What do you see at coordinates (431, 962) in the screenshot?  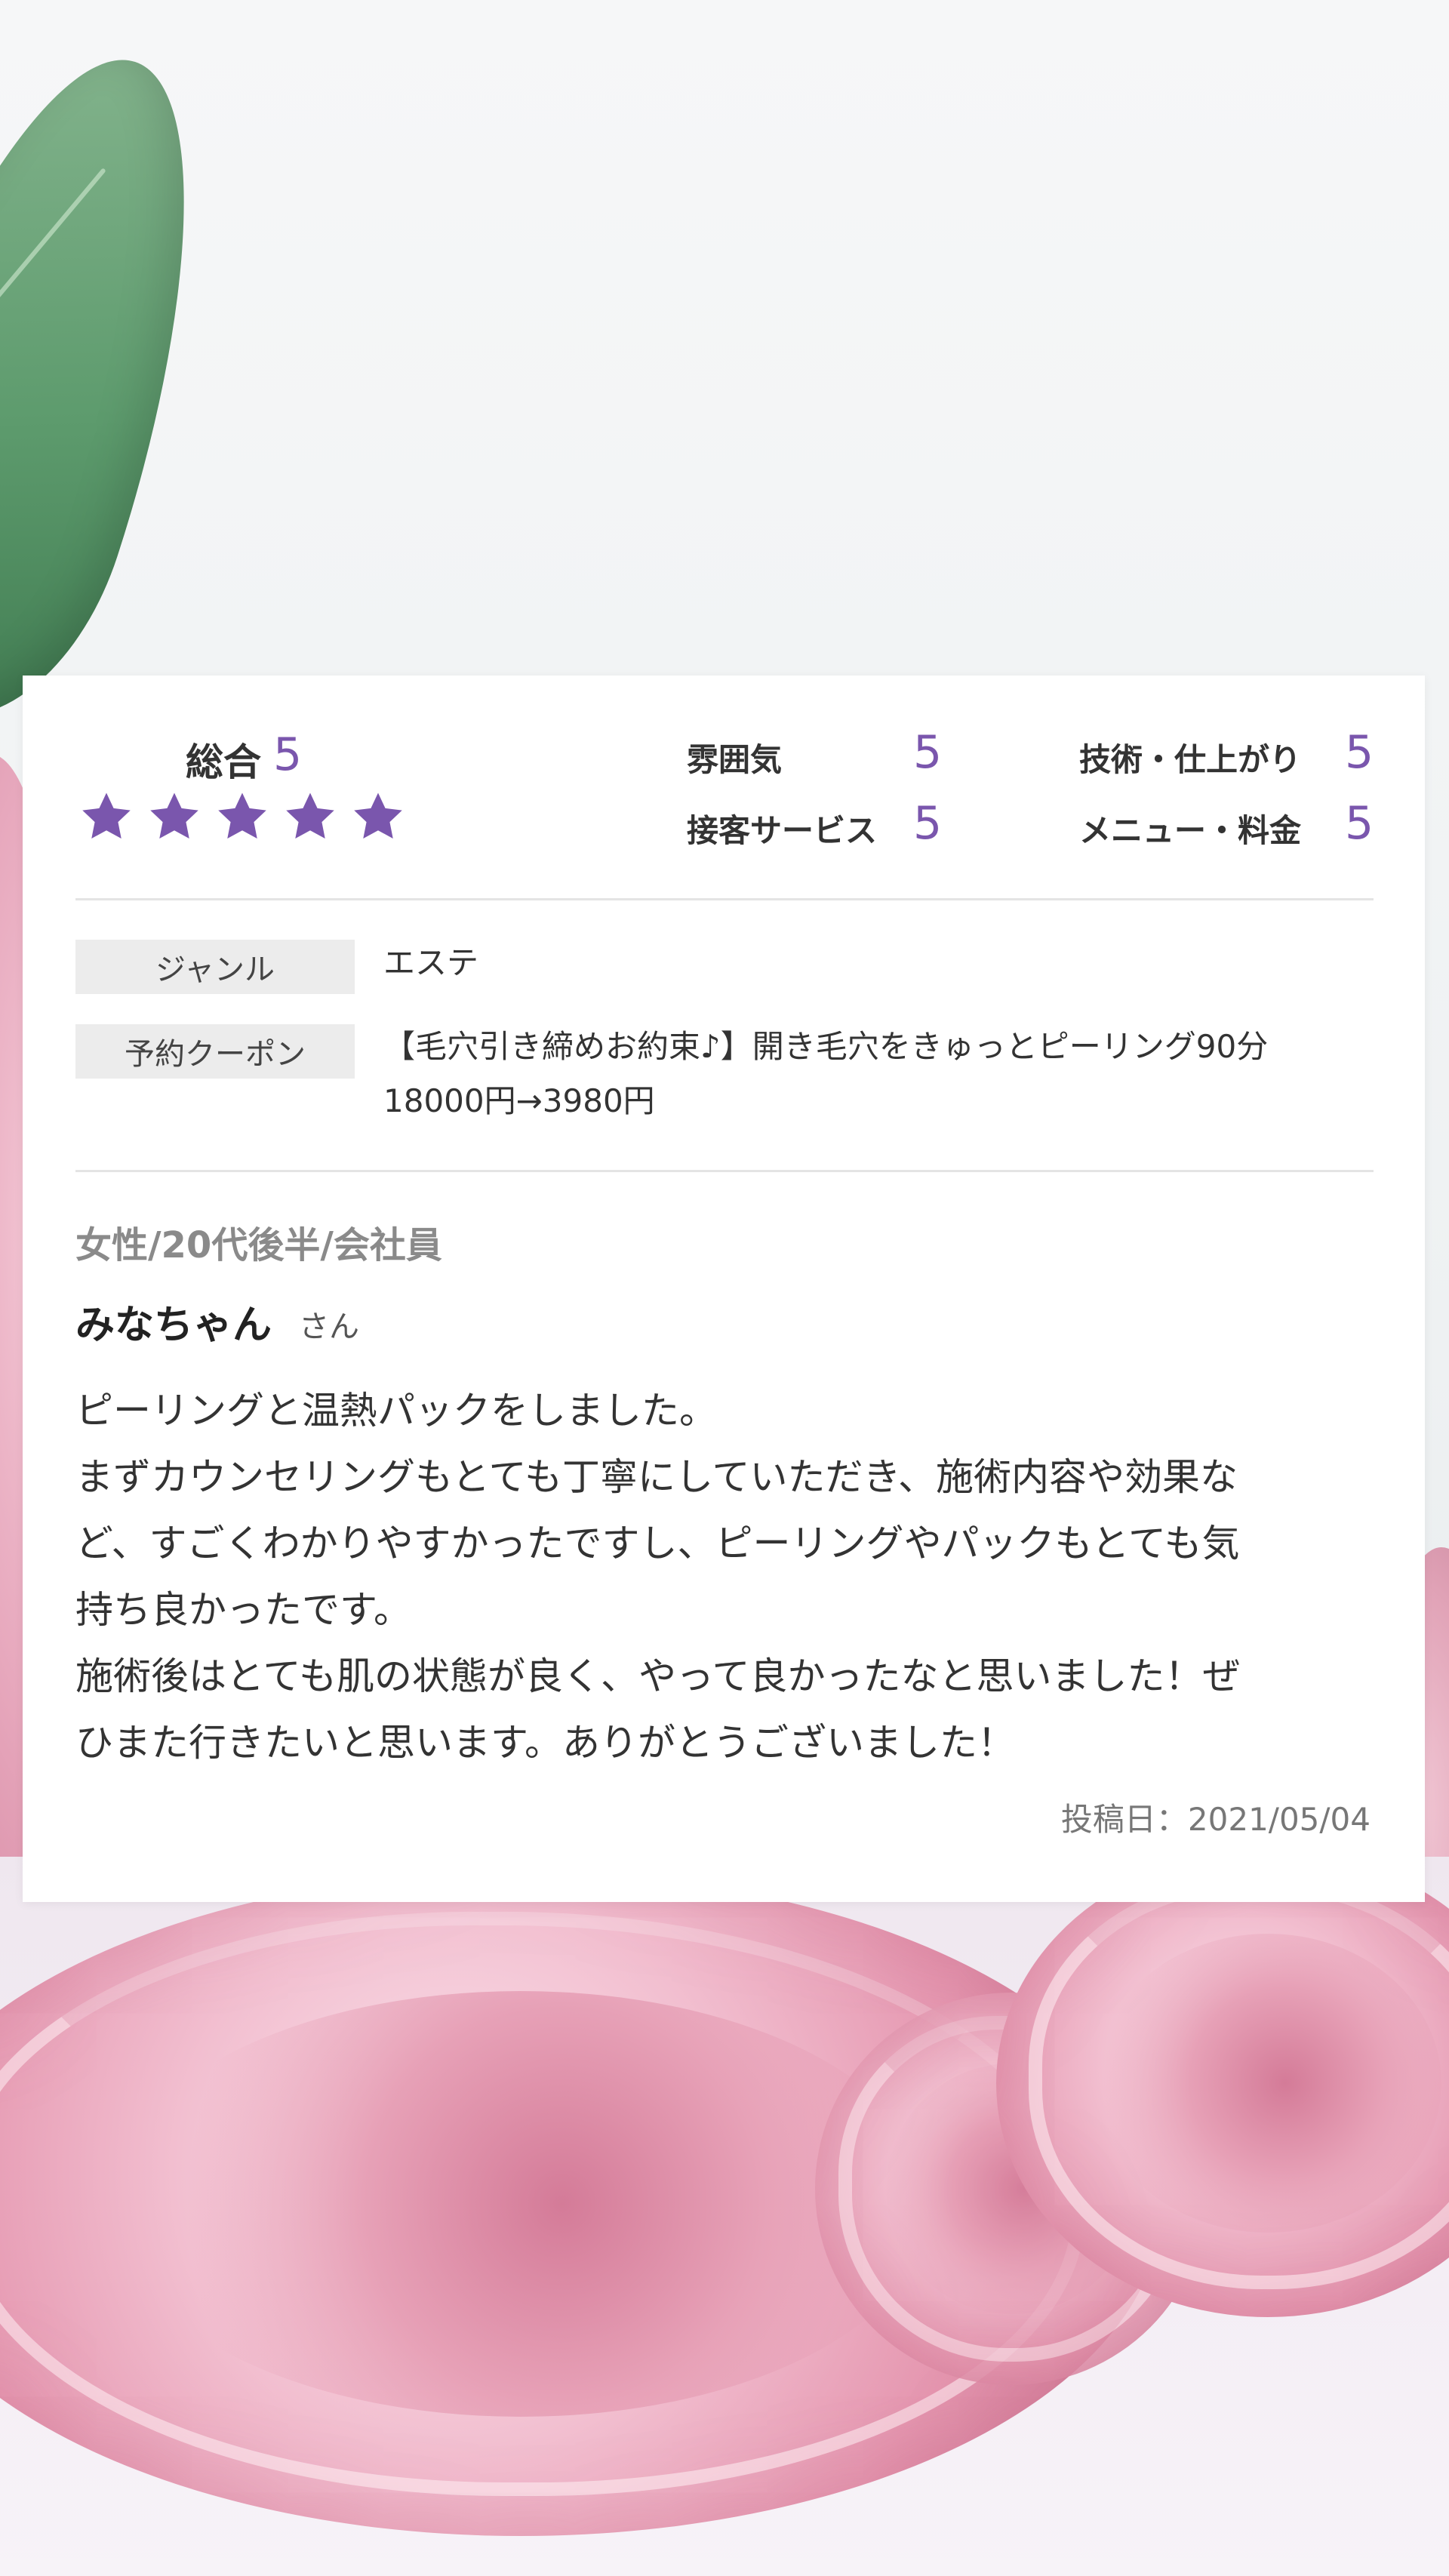 I see `genre-value: エステ` at bounding box center [431, 962].